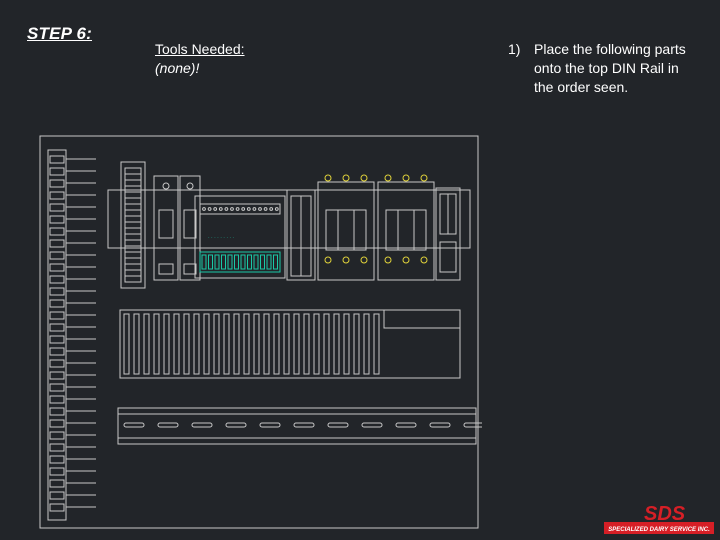  Describe the element at coordinates (290, 344) in the screenshot. I see `horizontal-wire-duct` at that location.